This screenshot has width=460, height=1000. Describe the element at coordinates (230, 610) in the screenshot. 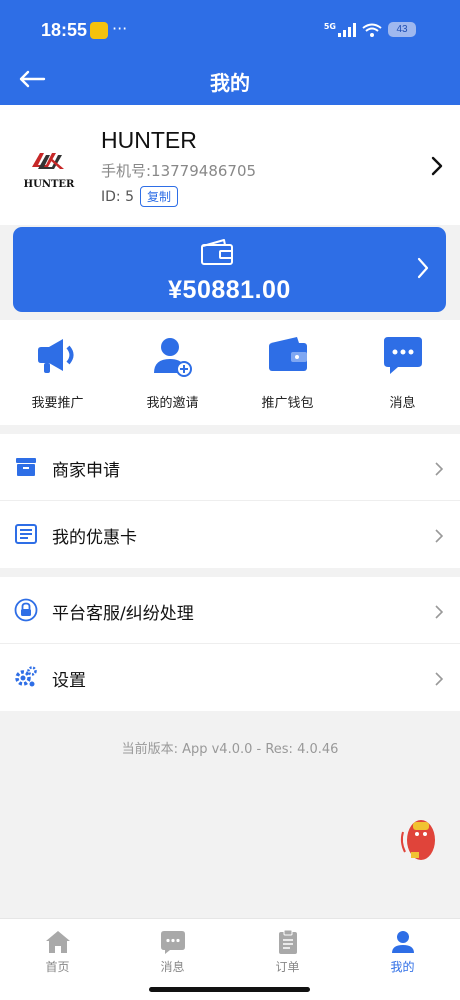

I see `menu-item-customer-service: 平台客服/纠纷处理` at that location.